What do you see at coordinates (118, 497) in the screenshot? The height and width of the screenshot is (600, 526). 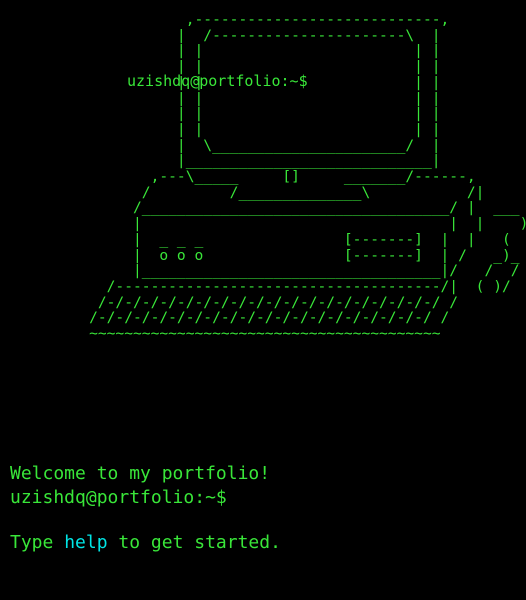 I see `prompt-label: uzishdq@portfolio:~$` at bounding box center [118, 497].